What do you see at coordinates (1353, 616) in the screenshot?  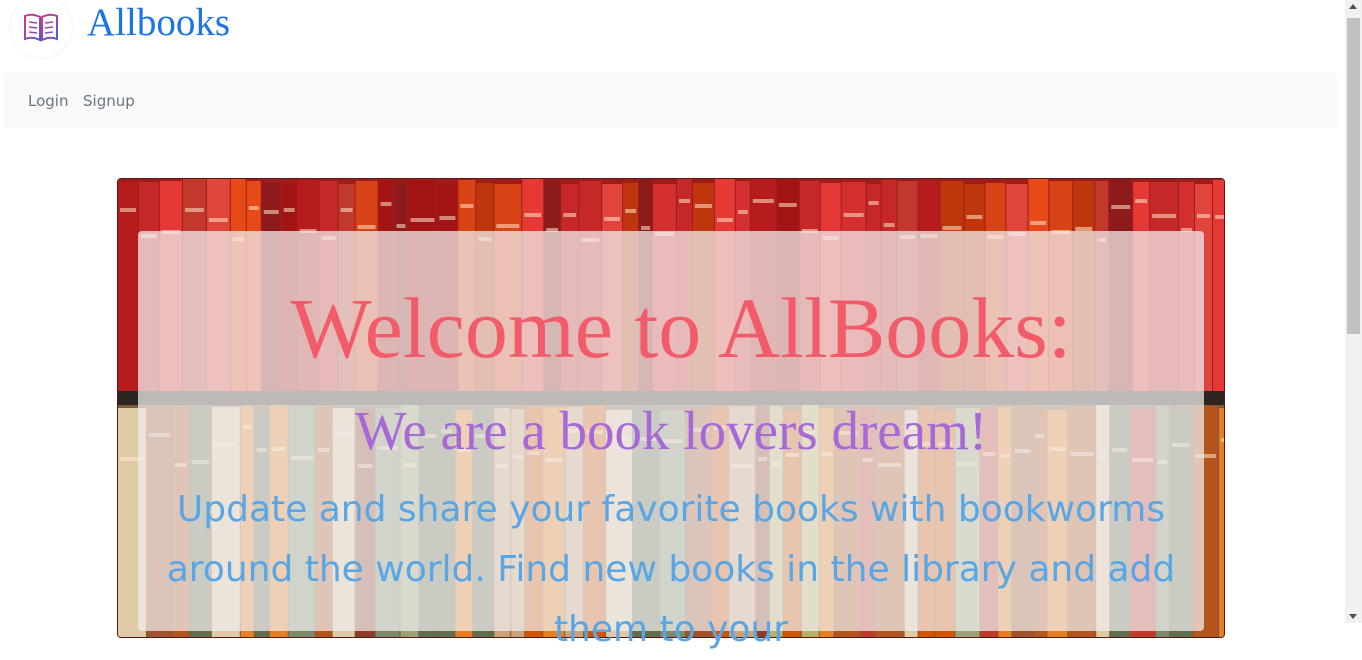 I see `scroll-down-arrow-icon` at bounding box center [1353, 616].